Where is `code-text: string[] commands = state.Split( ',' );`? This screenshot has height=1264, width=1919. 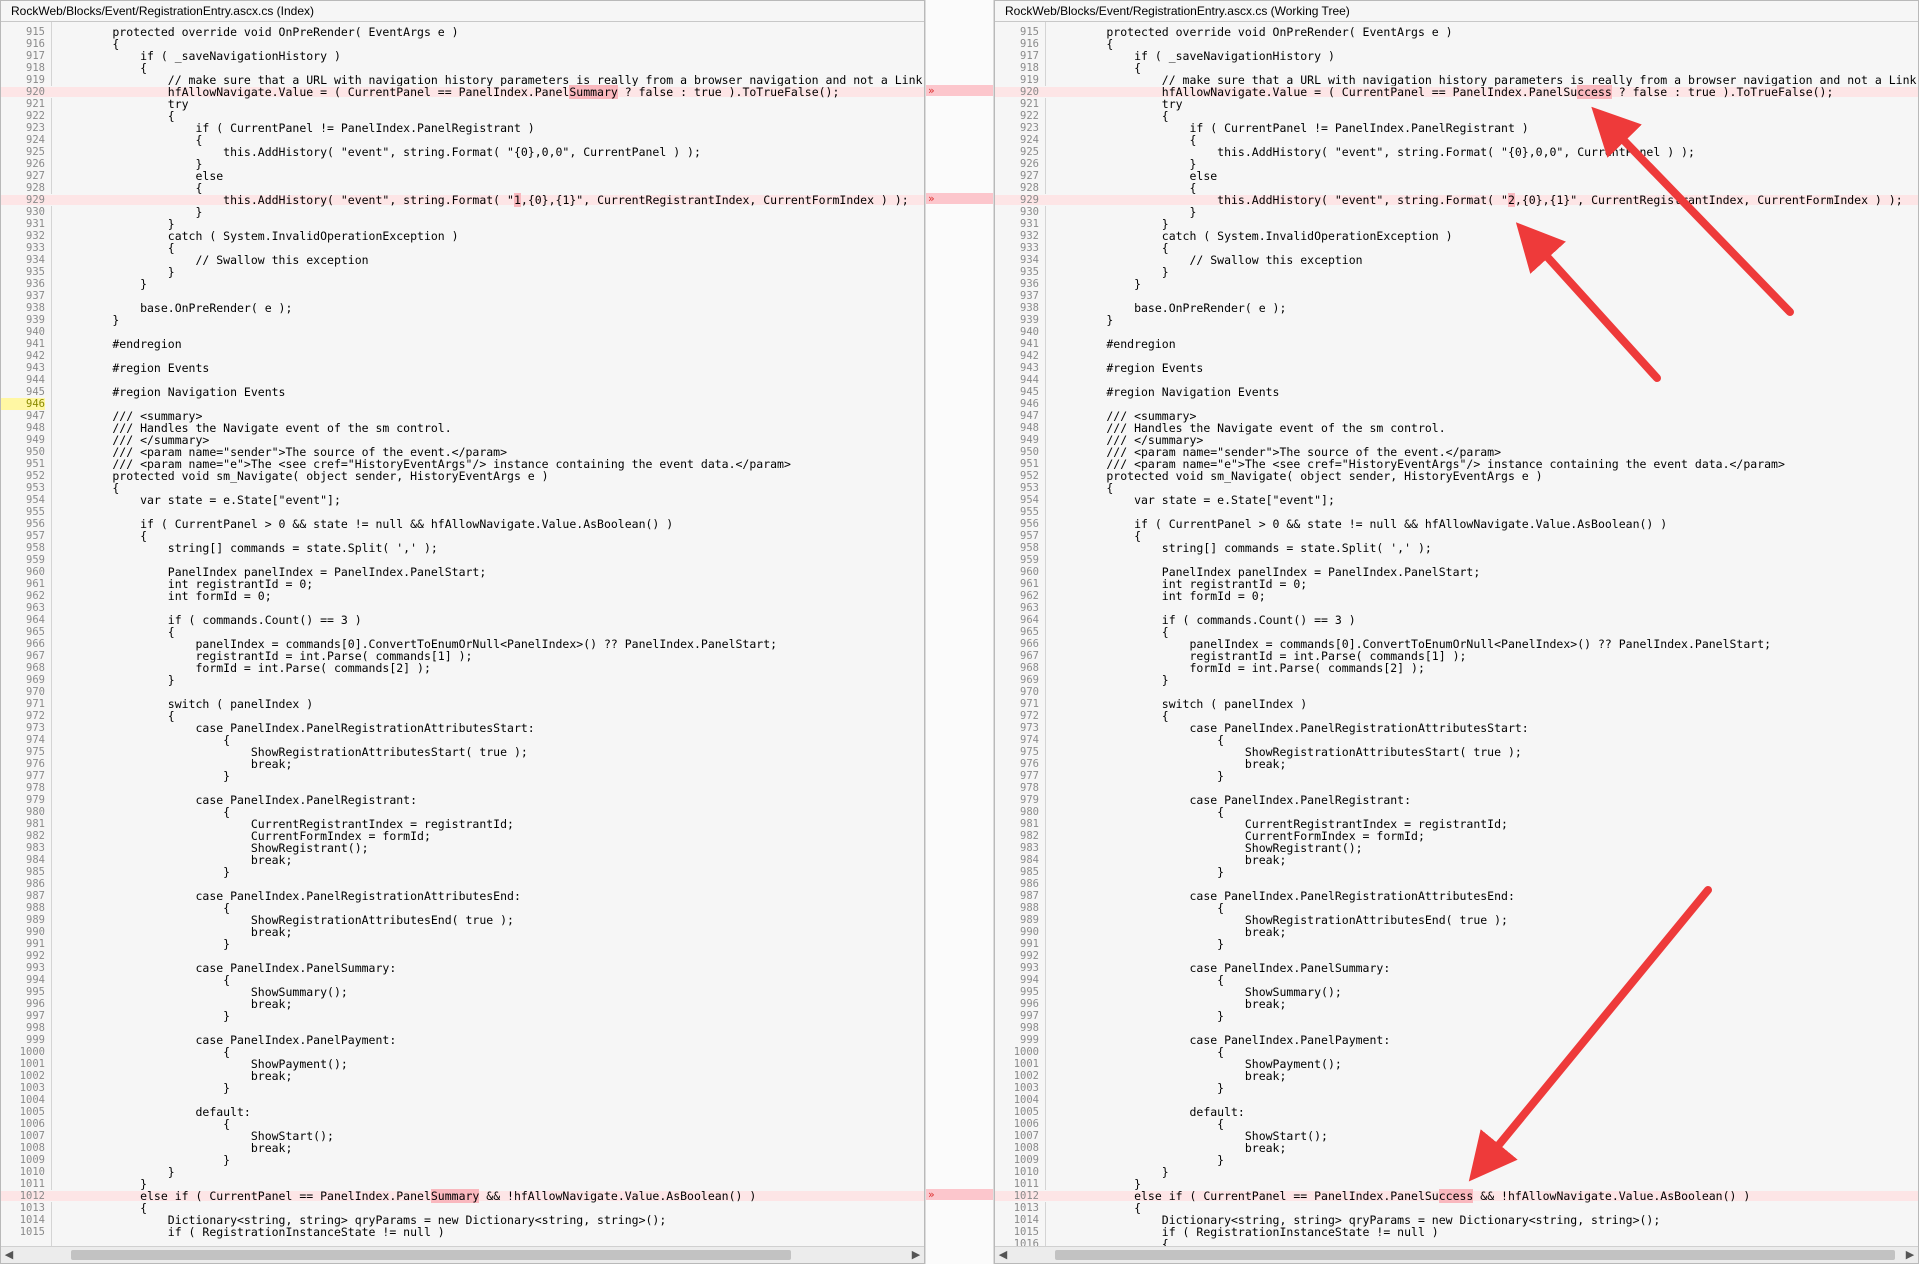 code-text: string[] commands = state.Split( ',' ); is located at coordinates (1241, 548).